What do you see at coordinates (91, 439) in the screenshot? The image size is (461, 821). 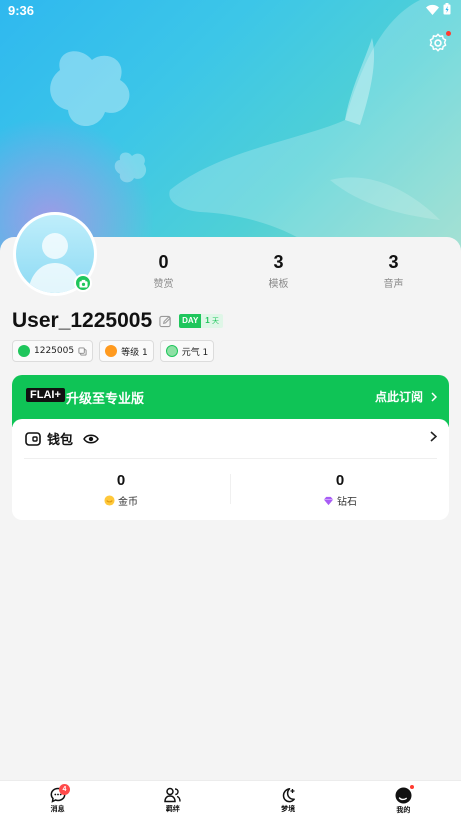 I see `eye-icon` at bounding box center [91, 439].